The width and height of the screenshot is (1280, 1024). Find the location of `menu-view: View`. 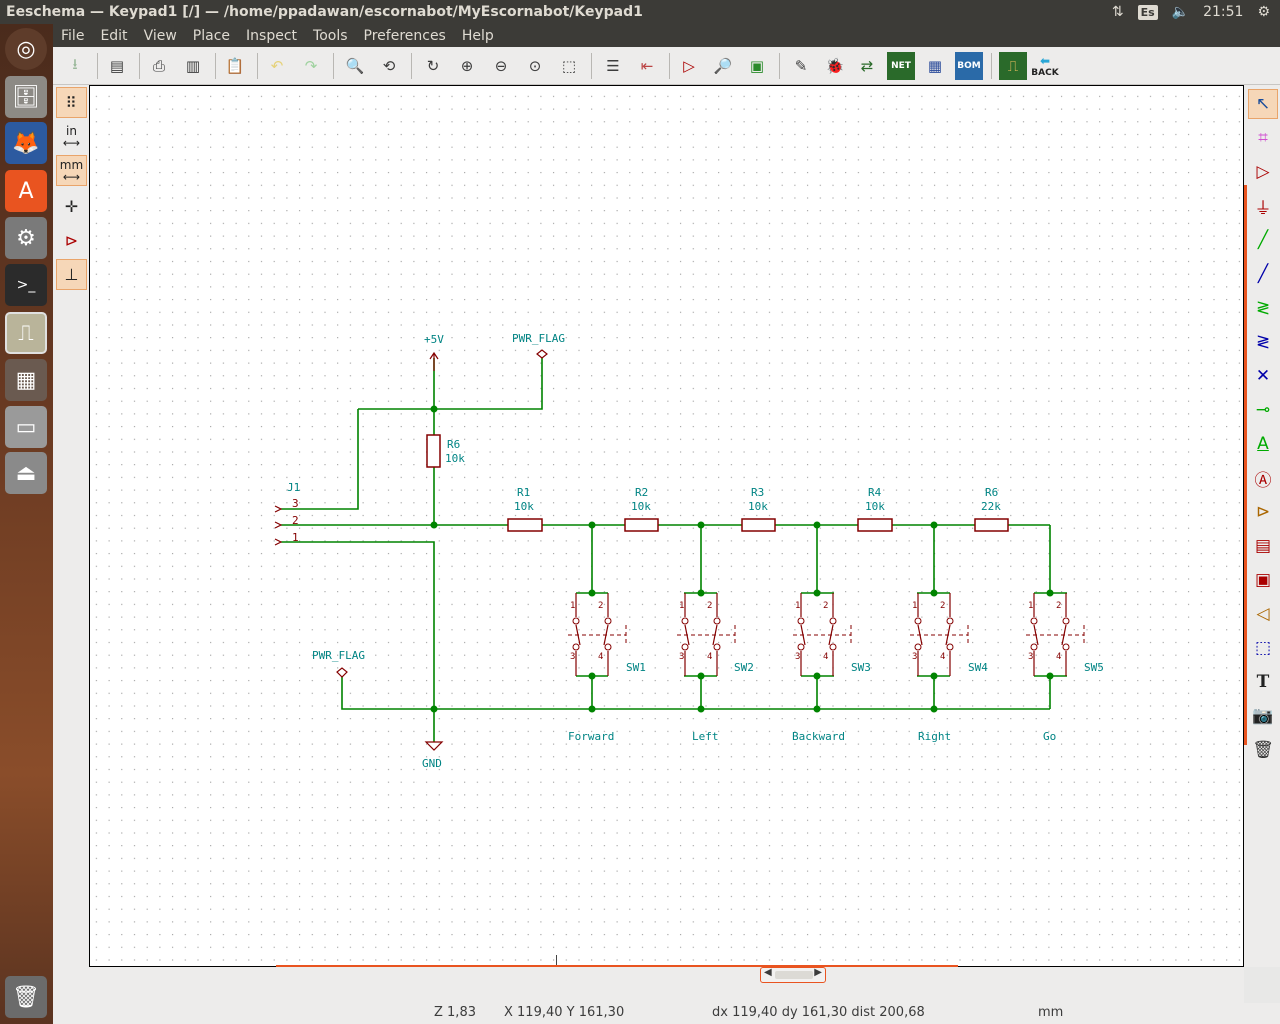

menu-view: View is located at coordinates (160, 36).